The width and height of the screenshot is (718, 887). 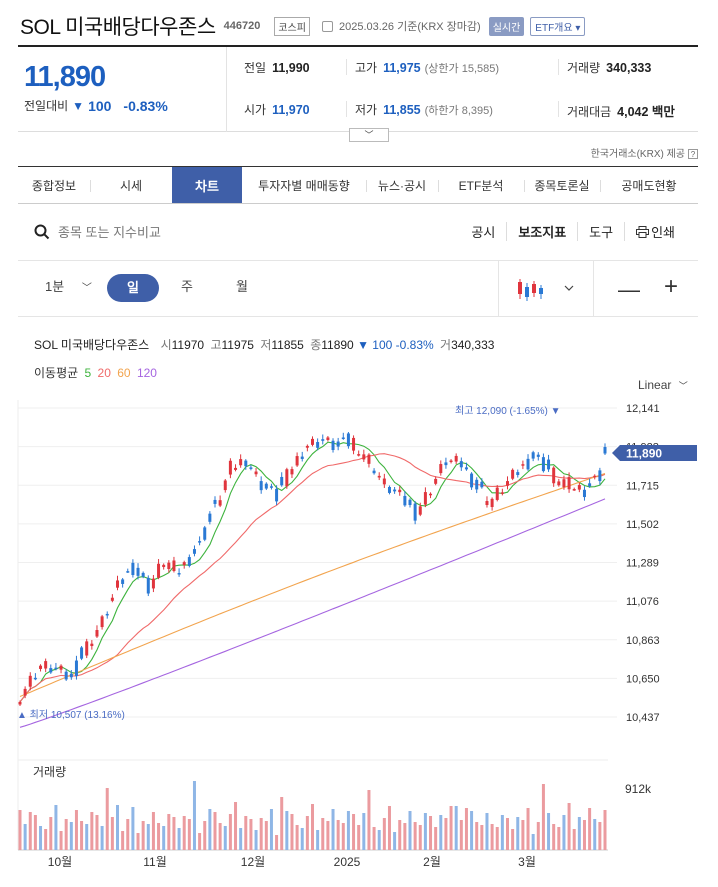 I want to click on compare-search: 종목 또는 지수비교, so click(x=97, y=231).